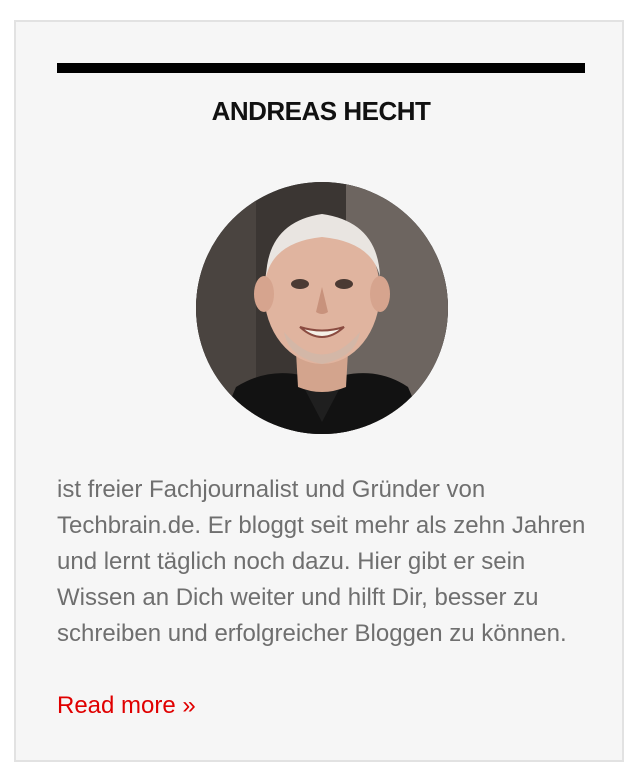 This screenshot has height=782, width=644. I want to click on author-avatar, so click(322, 308).